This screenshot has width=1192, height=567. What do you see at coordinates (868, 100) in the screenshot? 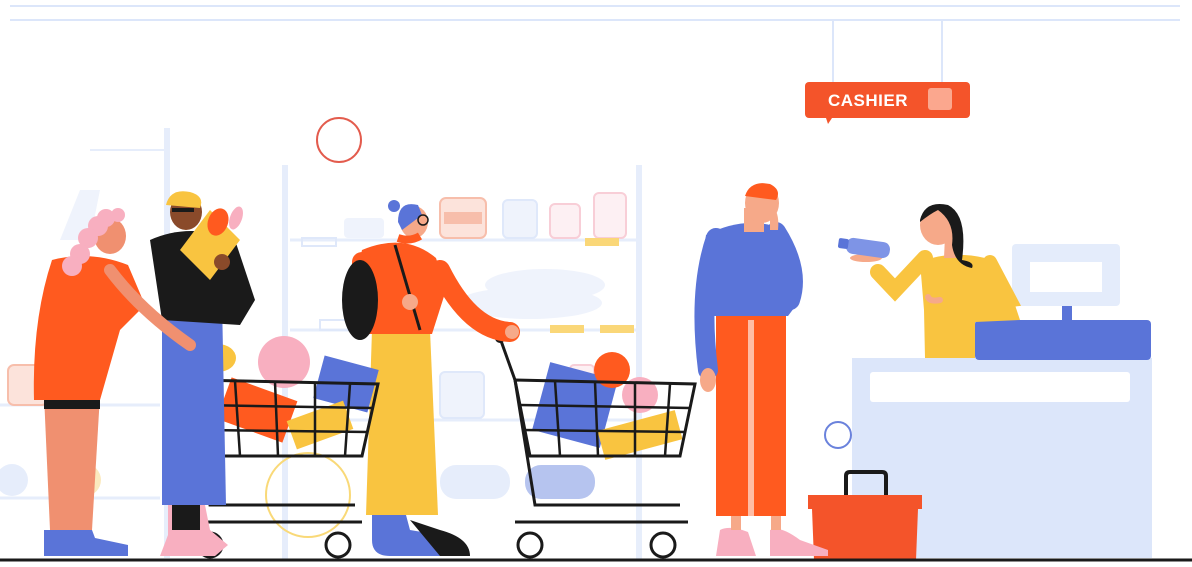
I see `cashier-sign-label: CASHIER` at bounding box center [868, 100].